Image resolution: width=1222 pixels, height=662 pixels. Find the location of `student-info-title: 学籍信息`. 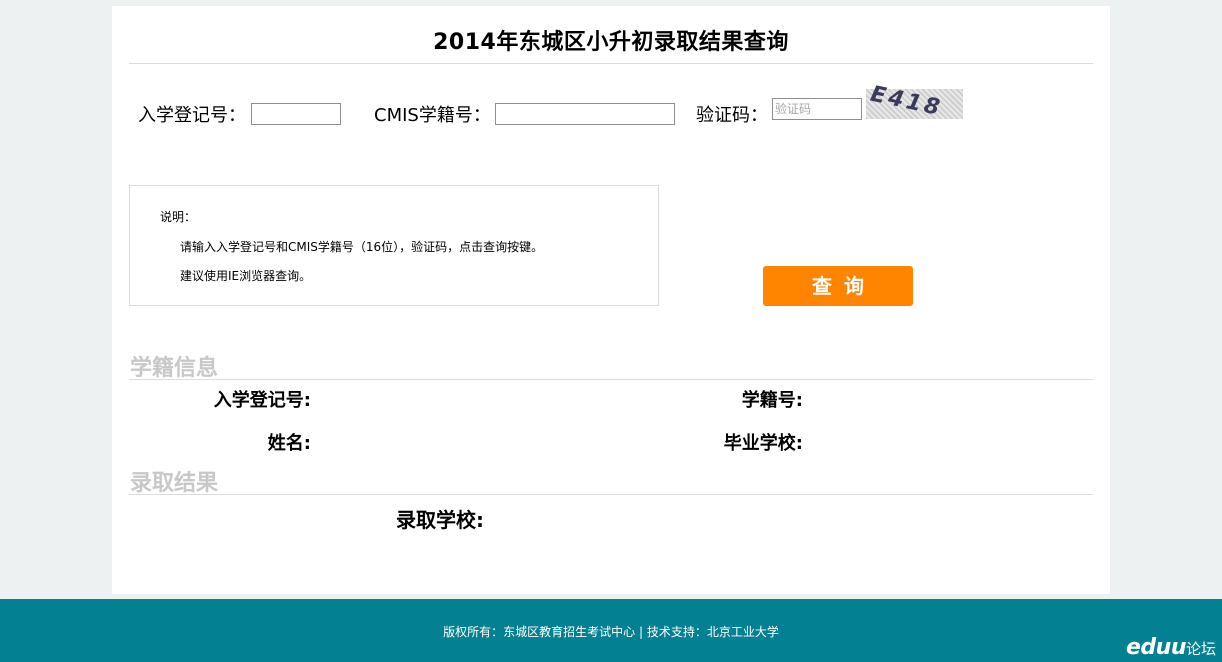

student-info-title: 学籍信息 is located at coordinates (174, 368).